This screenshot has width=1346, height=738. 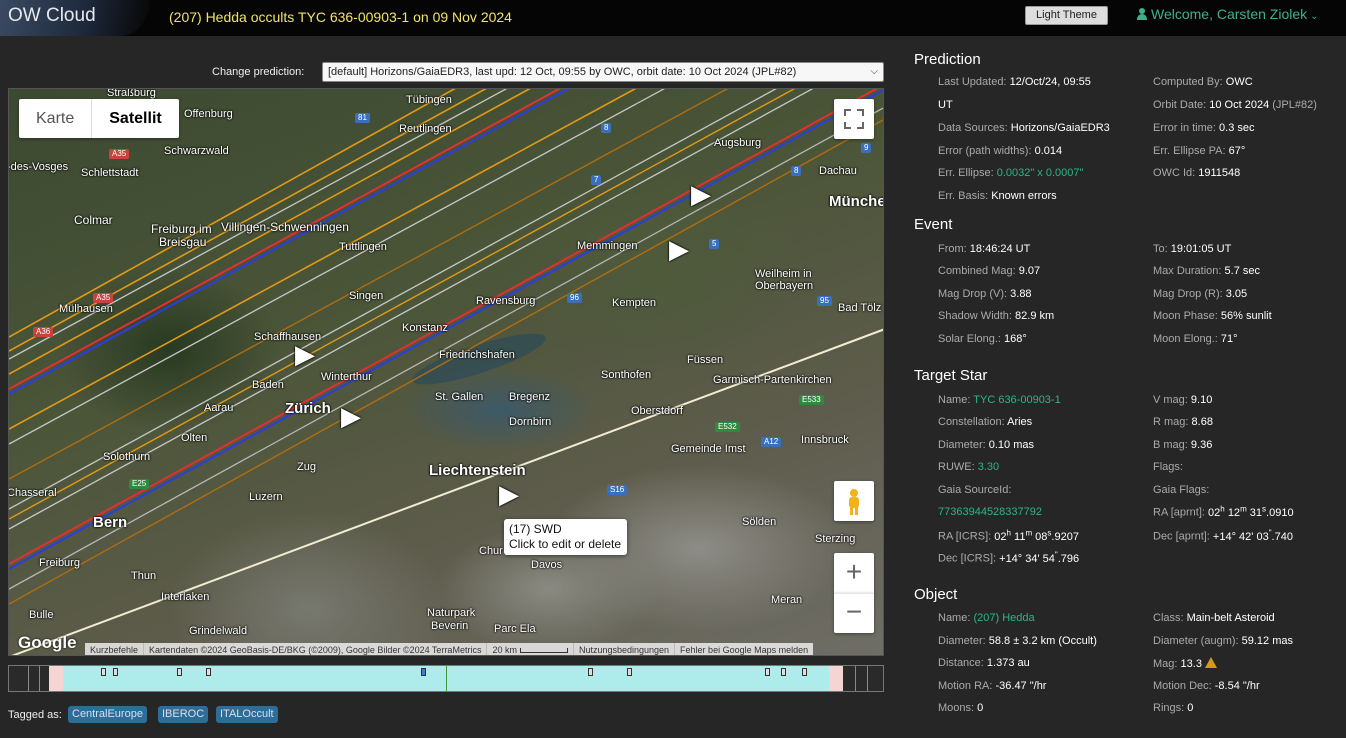 I want to click on field-star-diameter: Diameter: 0.10 mas, so click(x=986, y=445).